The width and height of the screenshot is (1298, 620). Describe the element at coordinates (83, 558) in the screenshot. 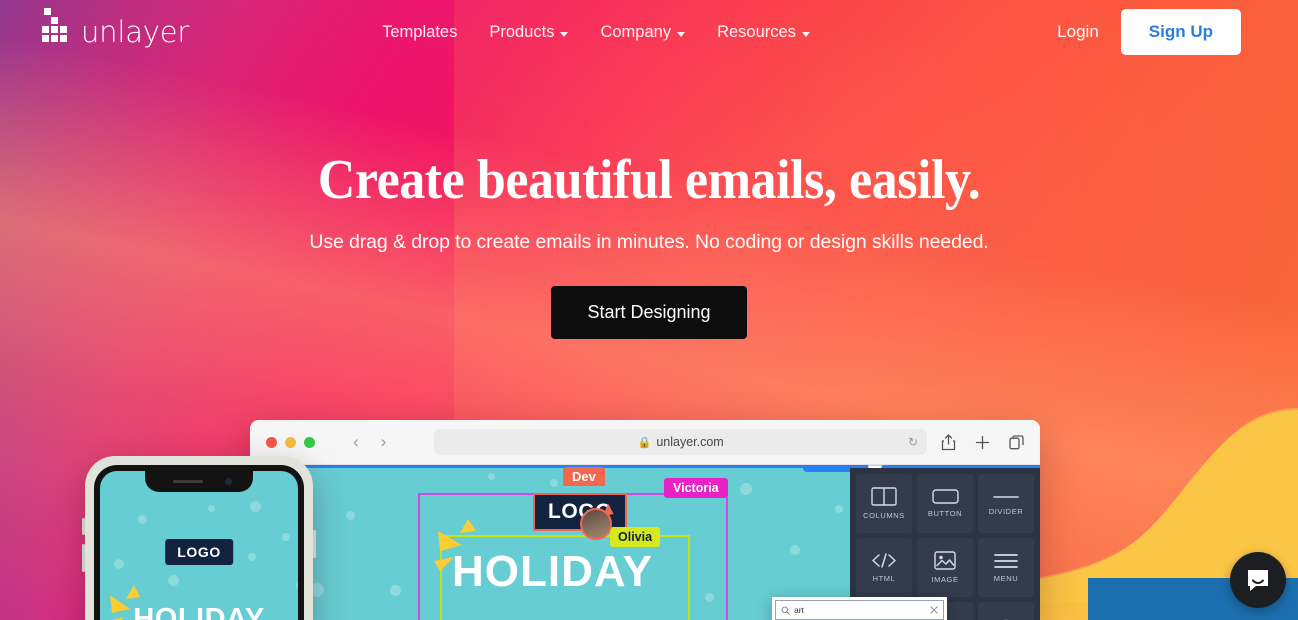

I see `phone-volume-down-button` at that location.